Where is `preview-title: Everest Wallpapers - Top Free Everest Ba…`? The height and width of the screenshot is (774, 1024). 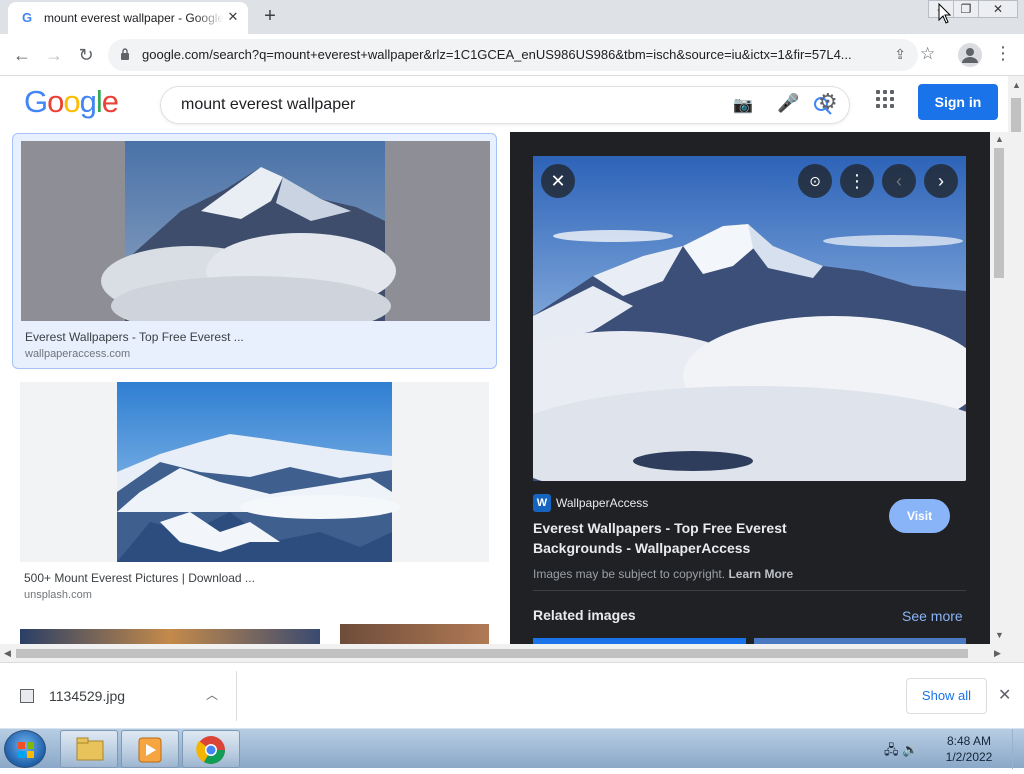 preview-title: Everest Wallpapers - Top Free Everest Ba… is located at coordinates (683, 538).